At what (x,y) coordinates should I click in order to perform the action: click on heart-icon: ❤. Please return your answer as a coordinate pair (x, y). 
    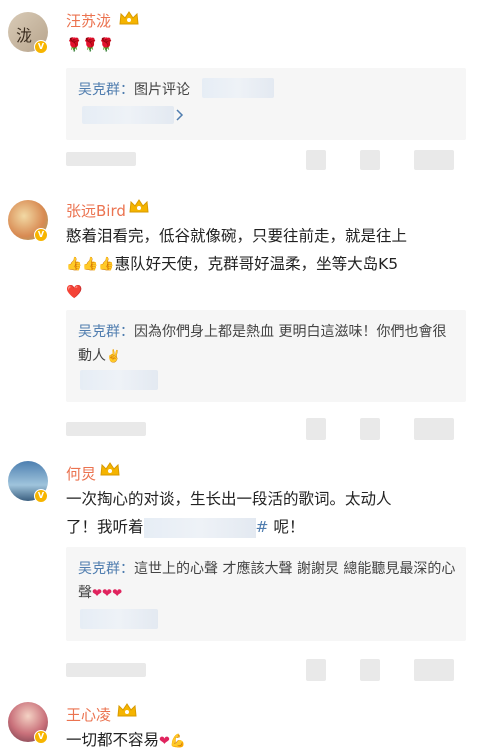
    Looking at the image, I should click on (164, 741).